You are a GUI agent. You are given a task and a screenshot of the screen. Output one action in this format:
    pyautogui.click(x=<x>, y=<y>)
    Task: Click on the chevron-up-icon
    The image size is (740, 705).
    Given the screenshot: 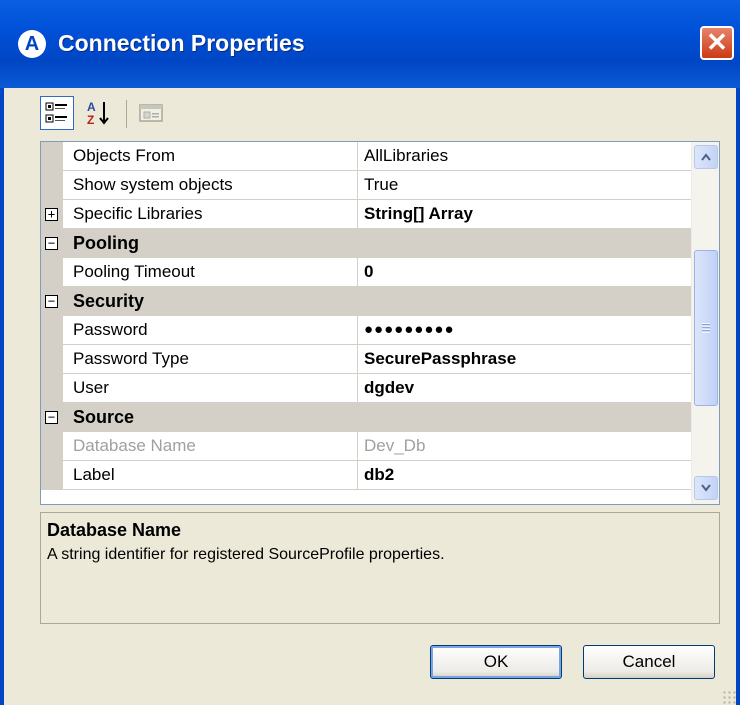 What is the action you would take?
    pyautogui.click(x=706, y=157)
    